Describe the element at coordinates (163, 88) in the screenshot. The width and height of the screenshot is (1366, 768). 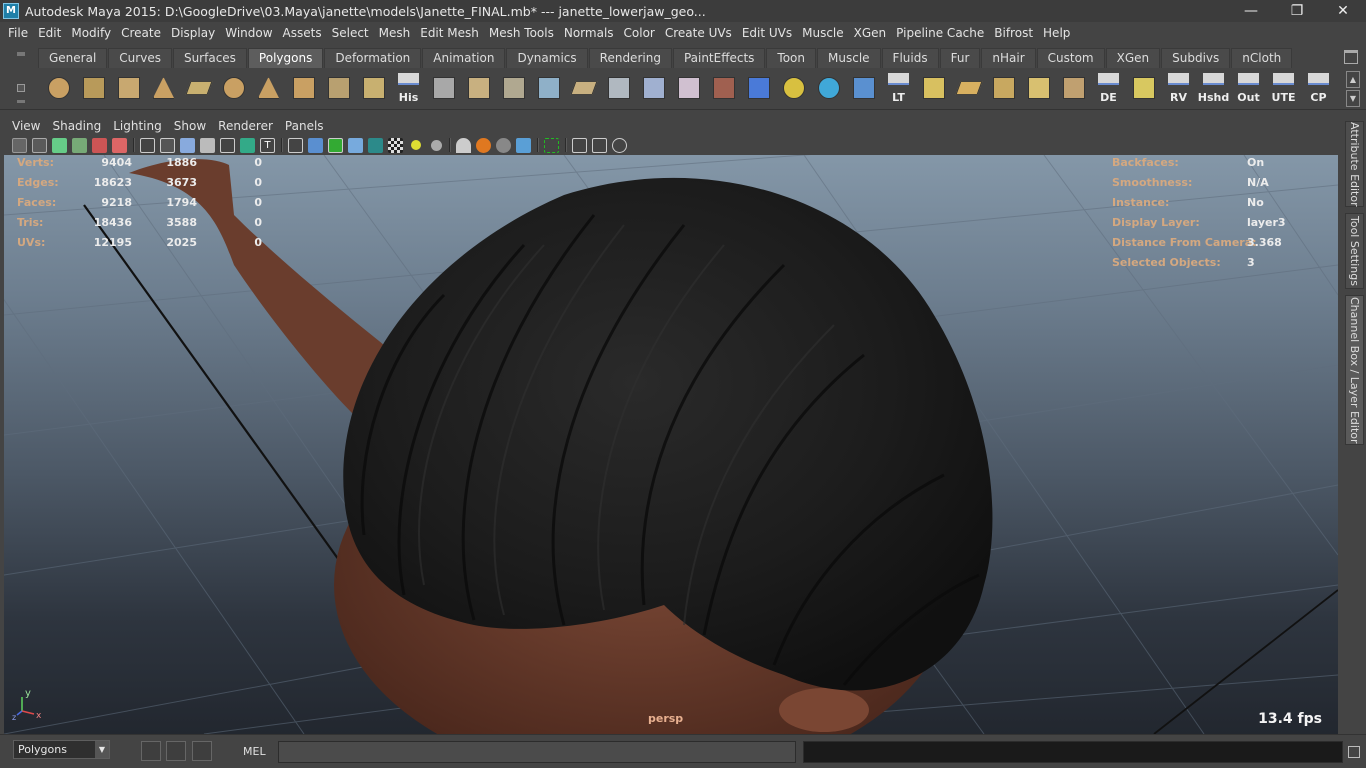
I see `poly-cone-icon` at that location.